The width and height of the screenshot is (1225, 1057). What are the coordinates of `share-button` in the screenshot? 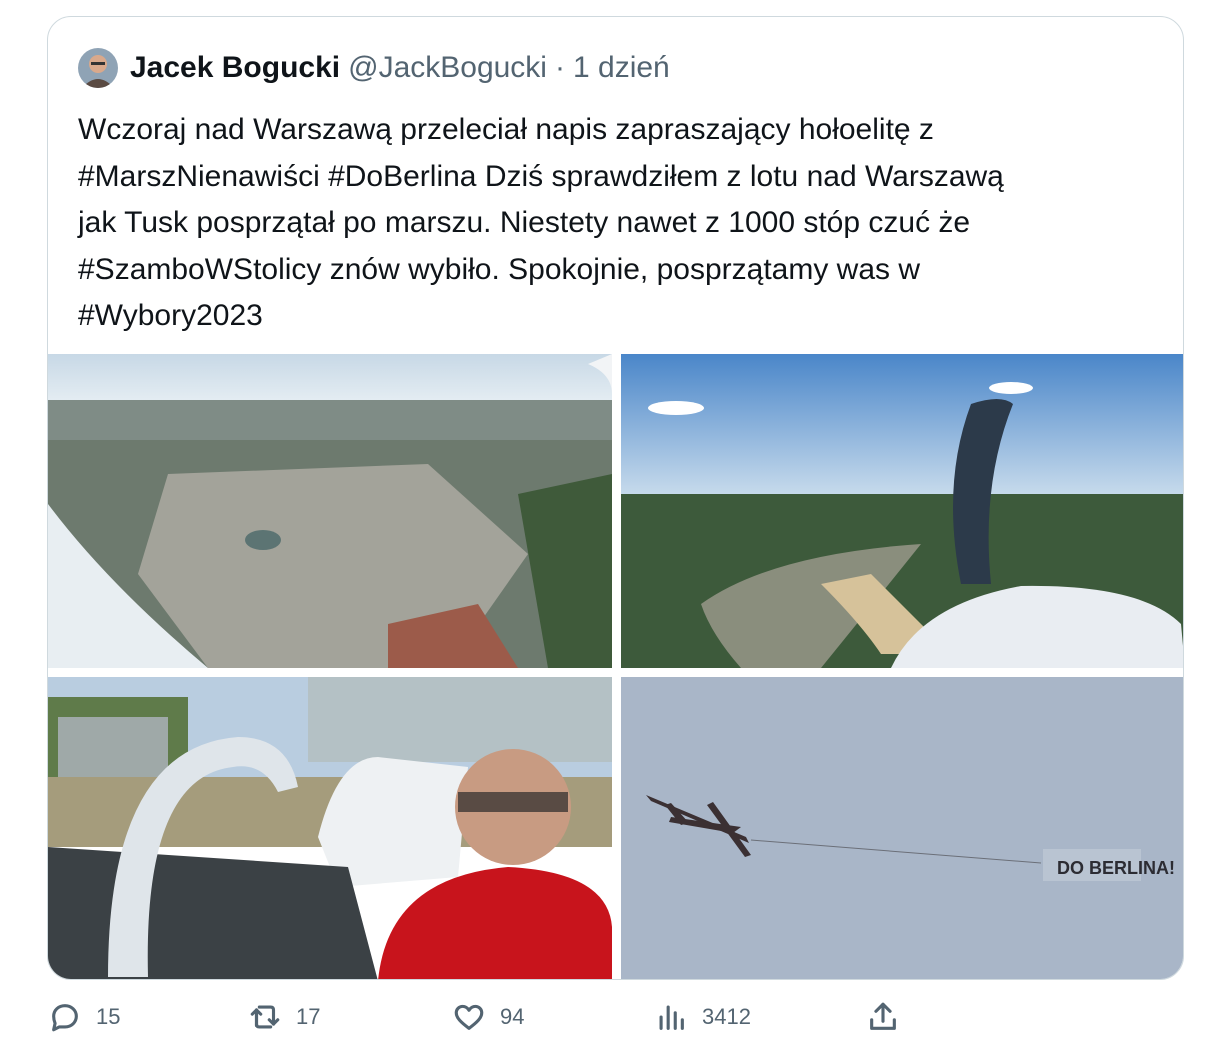 It's located at (883, 1017).